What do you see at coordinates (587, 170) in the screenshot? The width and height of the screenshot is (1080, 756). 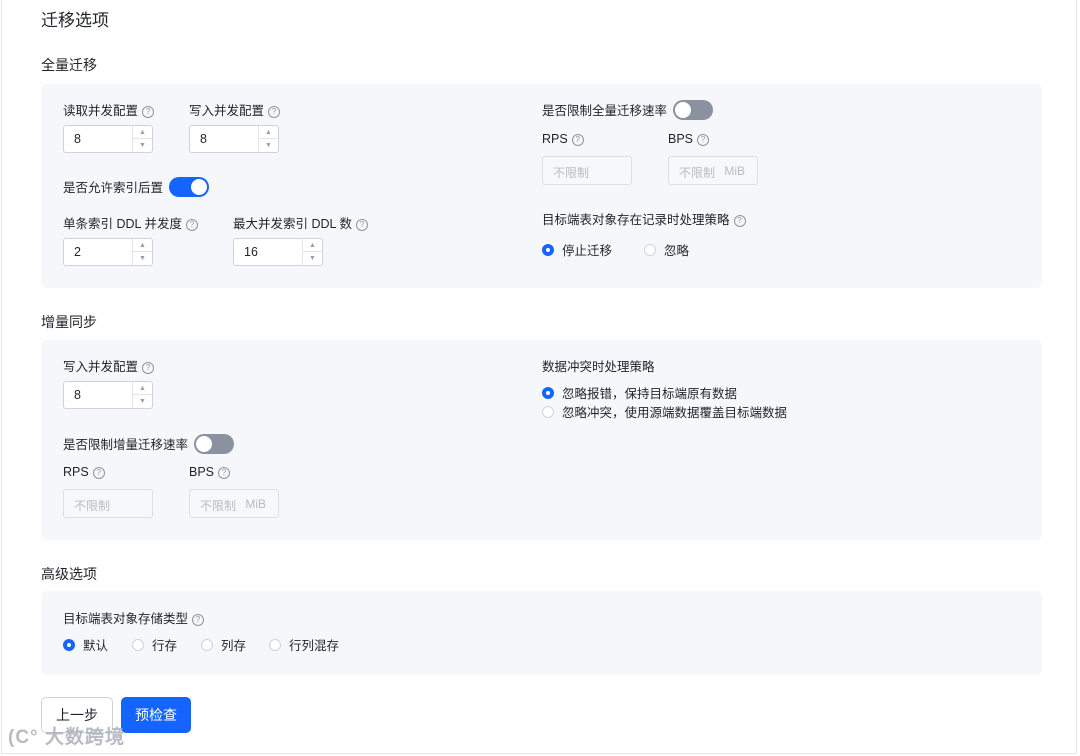 I see `full-rps-input: 不限制` at bounding box center [587, 170].